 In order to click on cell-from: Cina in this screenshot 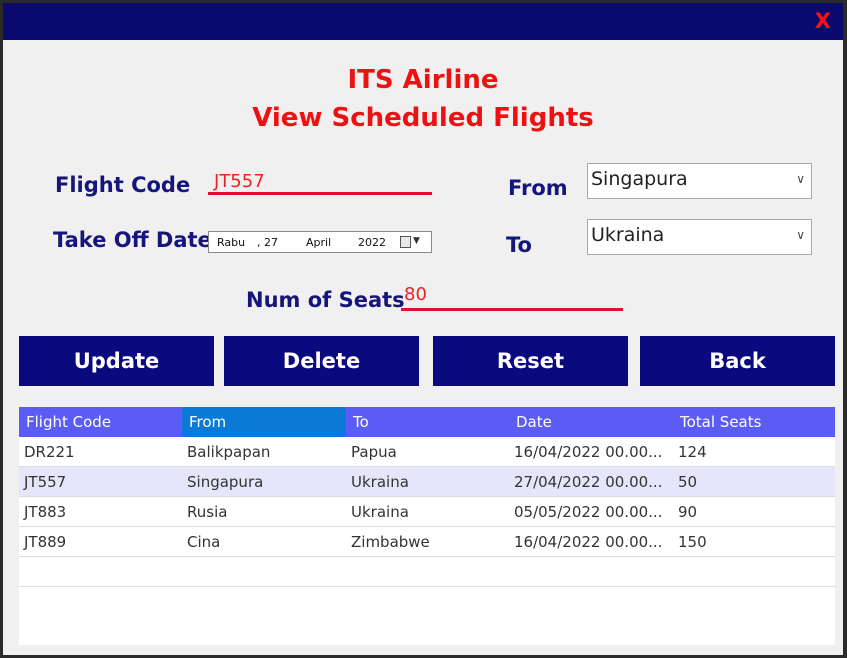, I will do `click(204, 542)`.